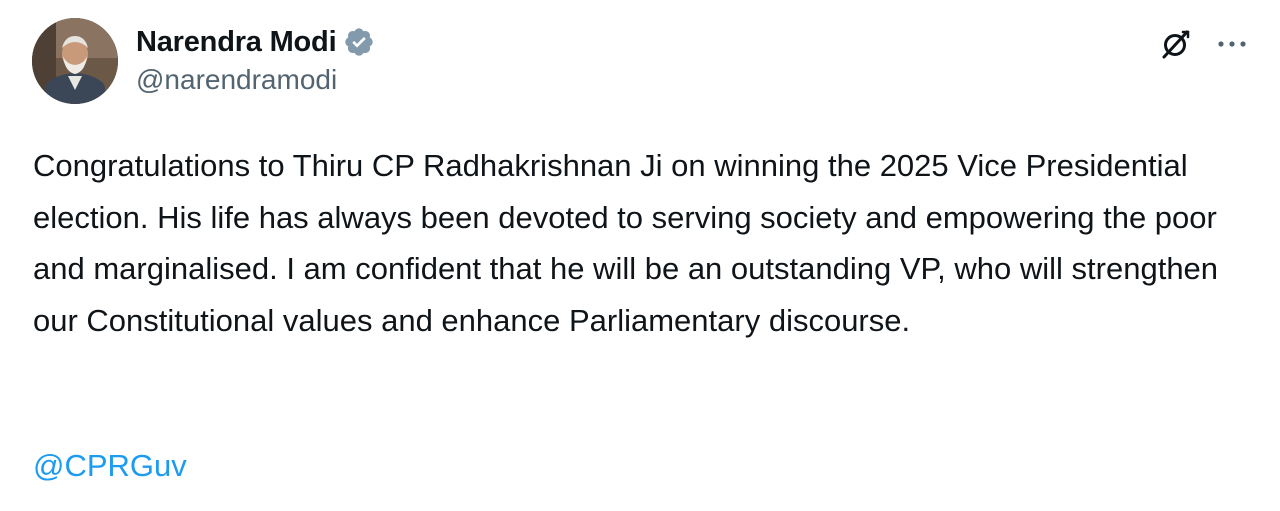 This screenshot has height=511, width=1280. Describe the element at coordinates (236, 42) in the screenshot. I see `display-name: Narendra Modi` at that location.